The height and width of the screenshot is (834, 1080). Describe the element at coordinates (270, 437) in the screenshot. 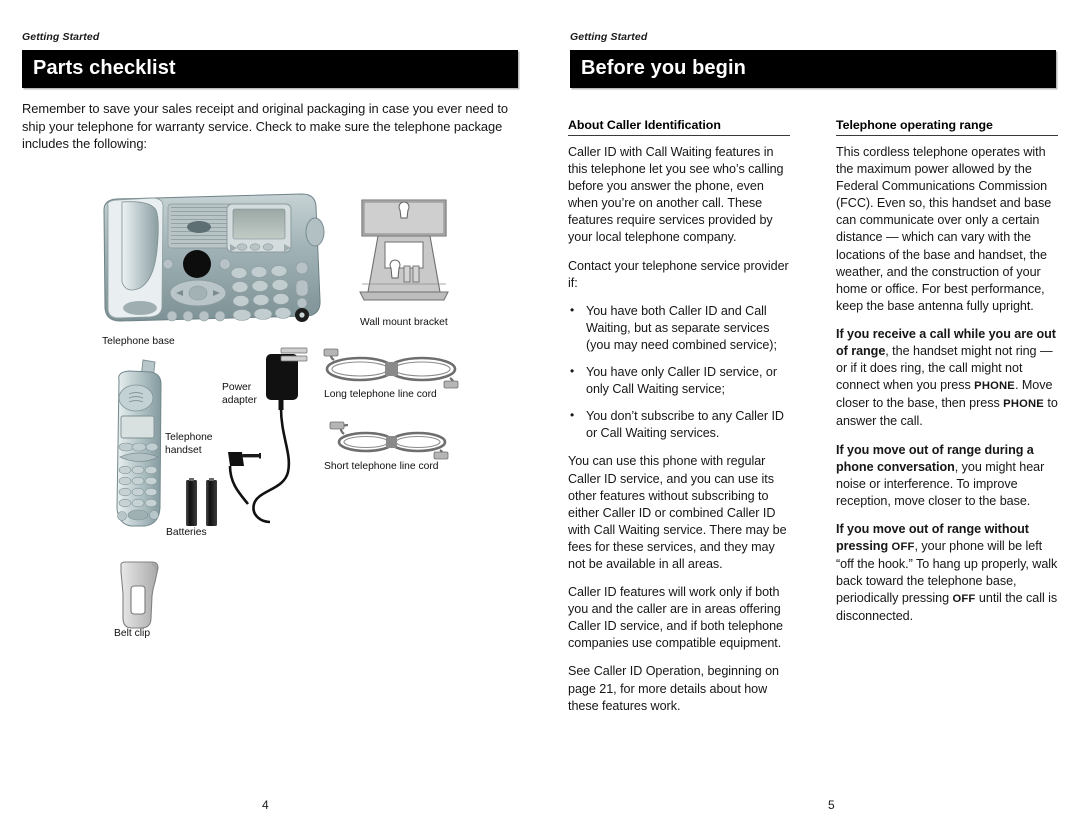

I see `power-adapter-illustration` at that location.